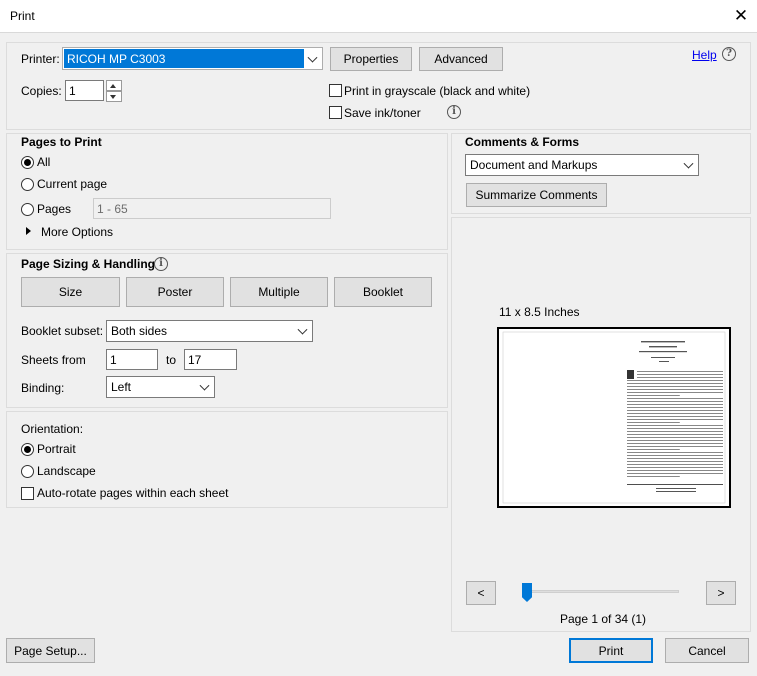 The width and height of the screenshot is (757, 676). Describe the element at coordinates (43, 388) in the screenshot. I see `binding-label: Binding:` at that location.